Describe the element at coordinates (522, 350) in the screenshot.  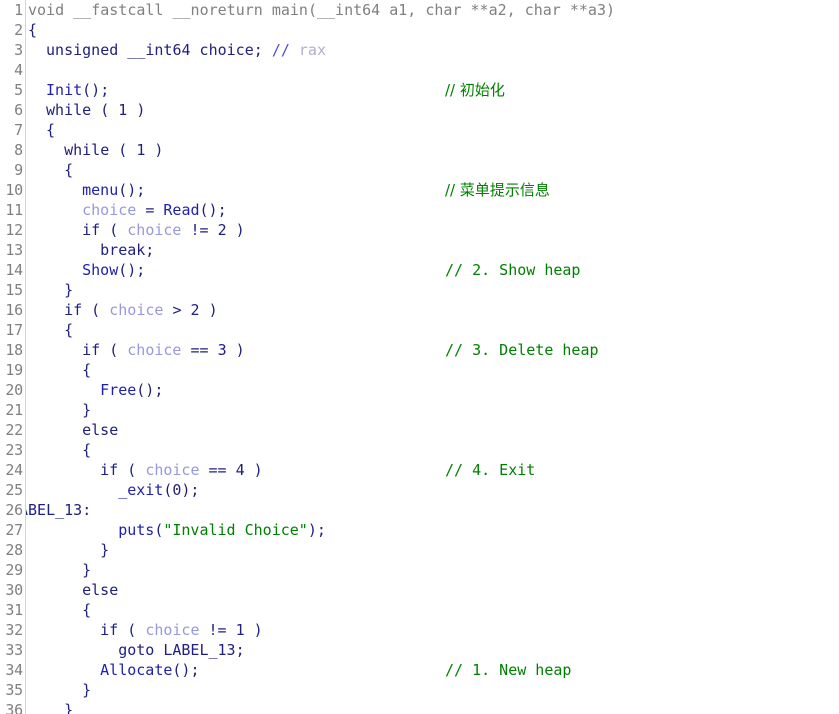
I see `code-comment: // 3. Delete heap` at that location.